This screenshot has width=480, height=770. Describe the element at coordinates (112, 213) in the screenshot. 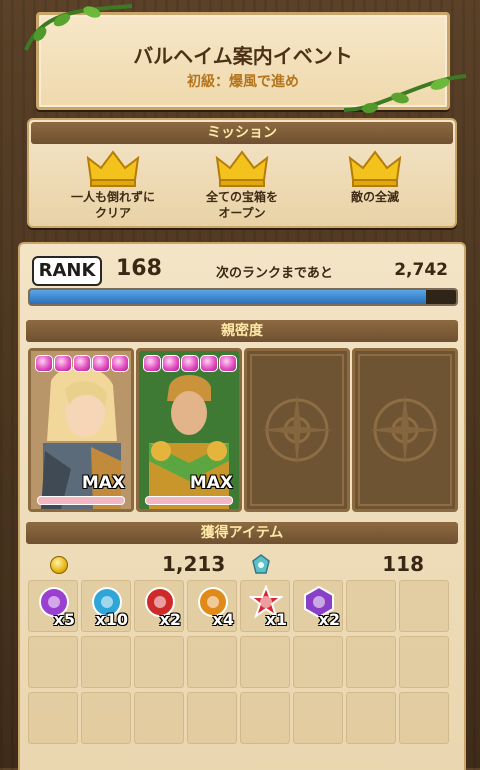

I see `mission-label-1b: クリア` at that location.